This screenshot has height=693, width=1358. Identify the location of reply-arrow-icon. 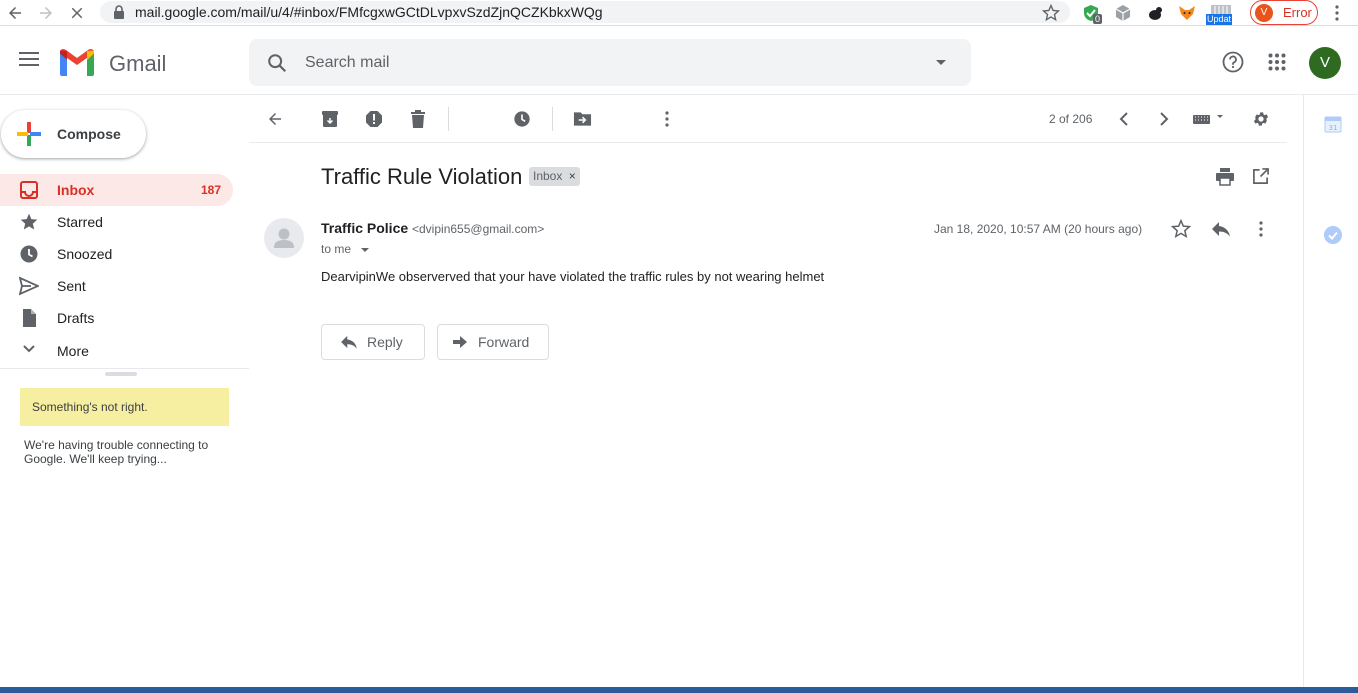
(349, 342).